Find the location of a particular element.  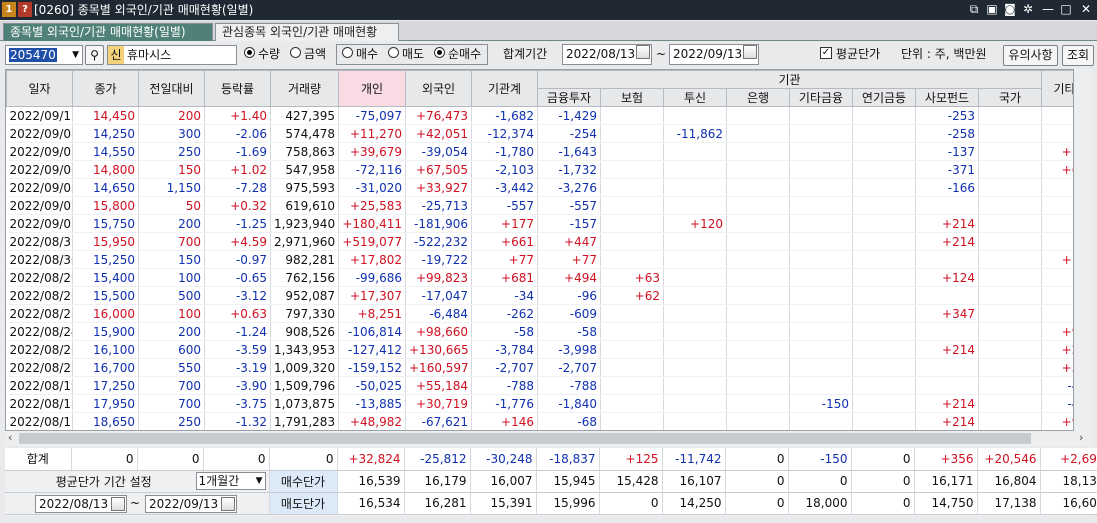

header-nation: 국가 is located at coordinates (1010, 97).